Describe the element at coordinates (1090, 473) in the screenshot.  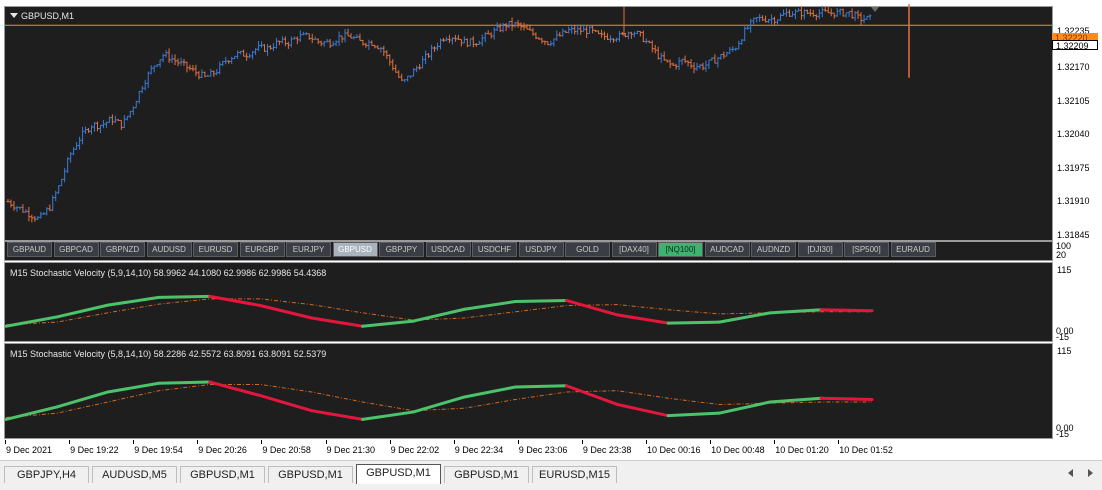
I see `tab-scroll-right-icon` at that location.